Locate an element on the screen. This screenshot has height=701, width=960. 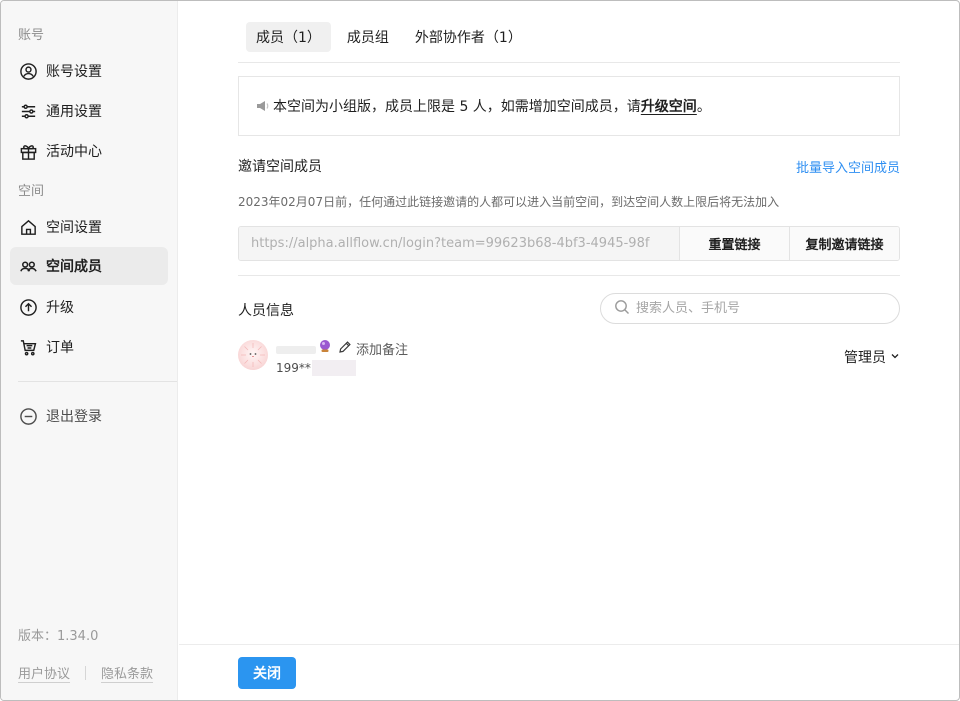
invite-title: 邀请空间成员 is located at coordinates (280, 167).